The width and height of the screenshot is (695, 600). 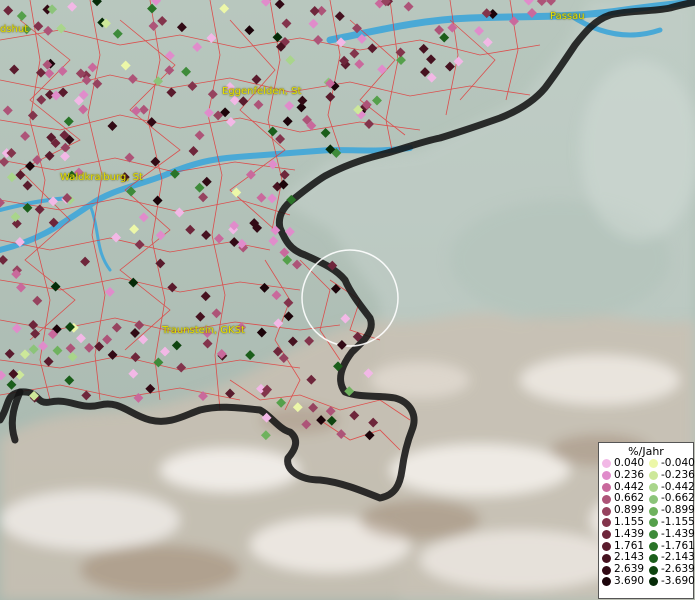 I want to click on legend-row: 3.690 -3.690, so click(x=647, y=581).